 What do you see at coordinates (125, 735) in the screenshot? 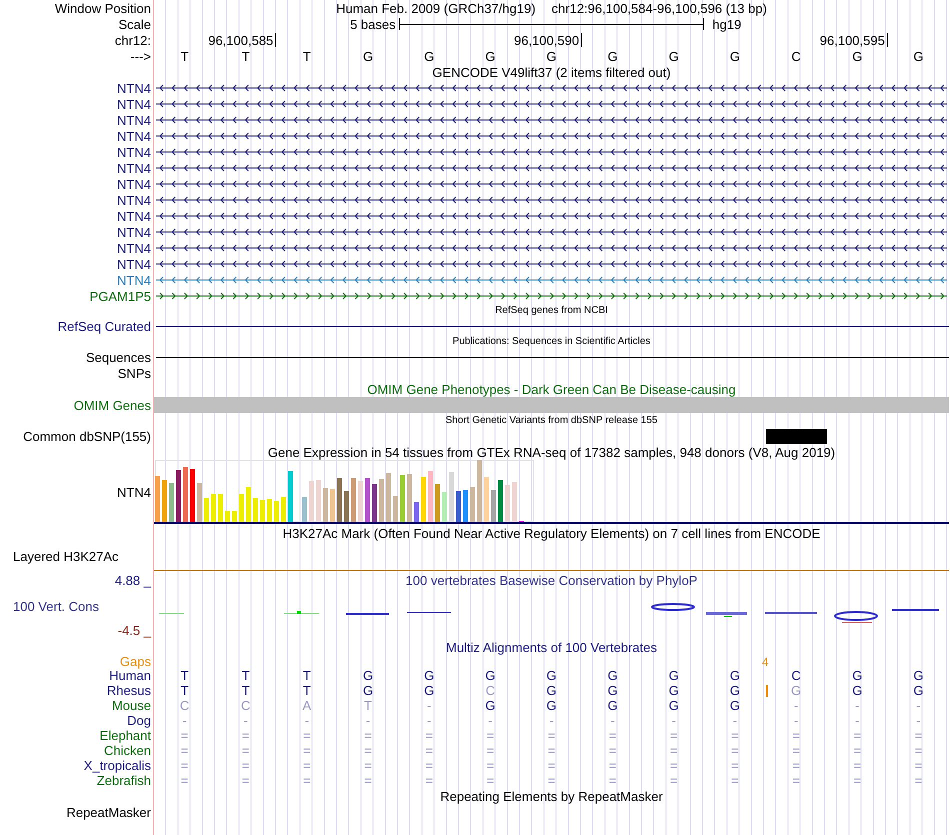
I see `species-name: Elephant` at bounding box center [125, 735].